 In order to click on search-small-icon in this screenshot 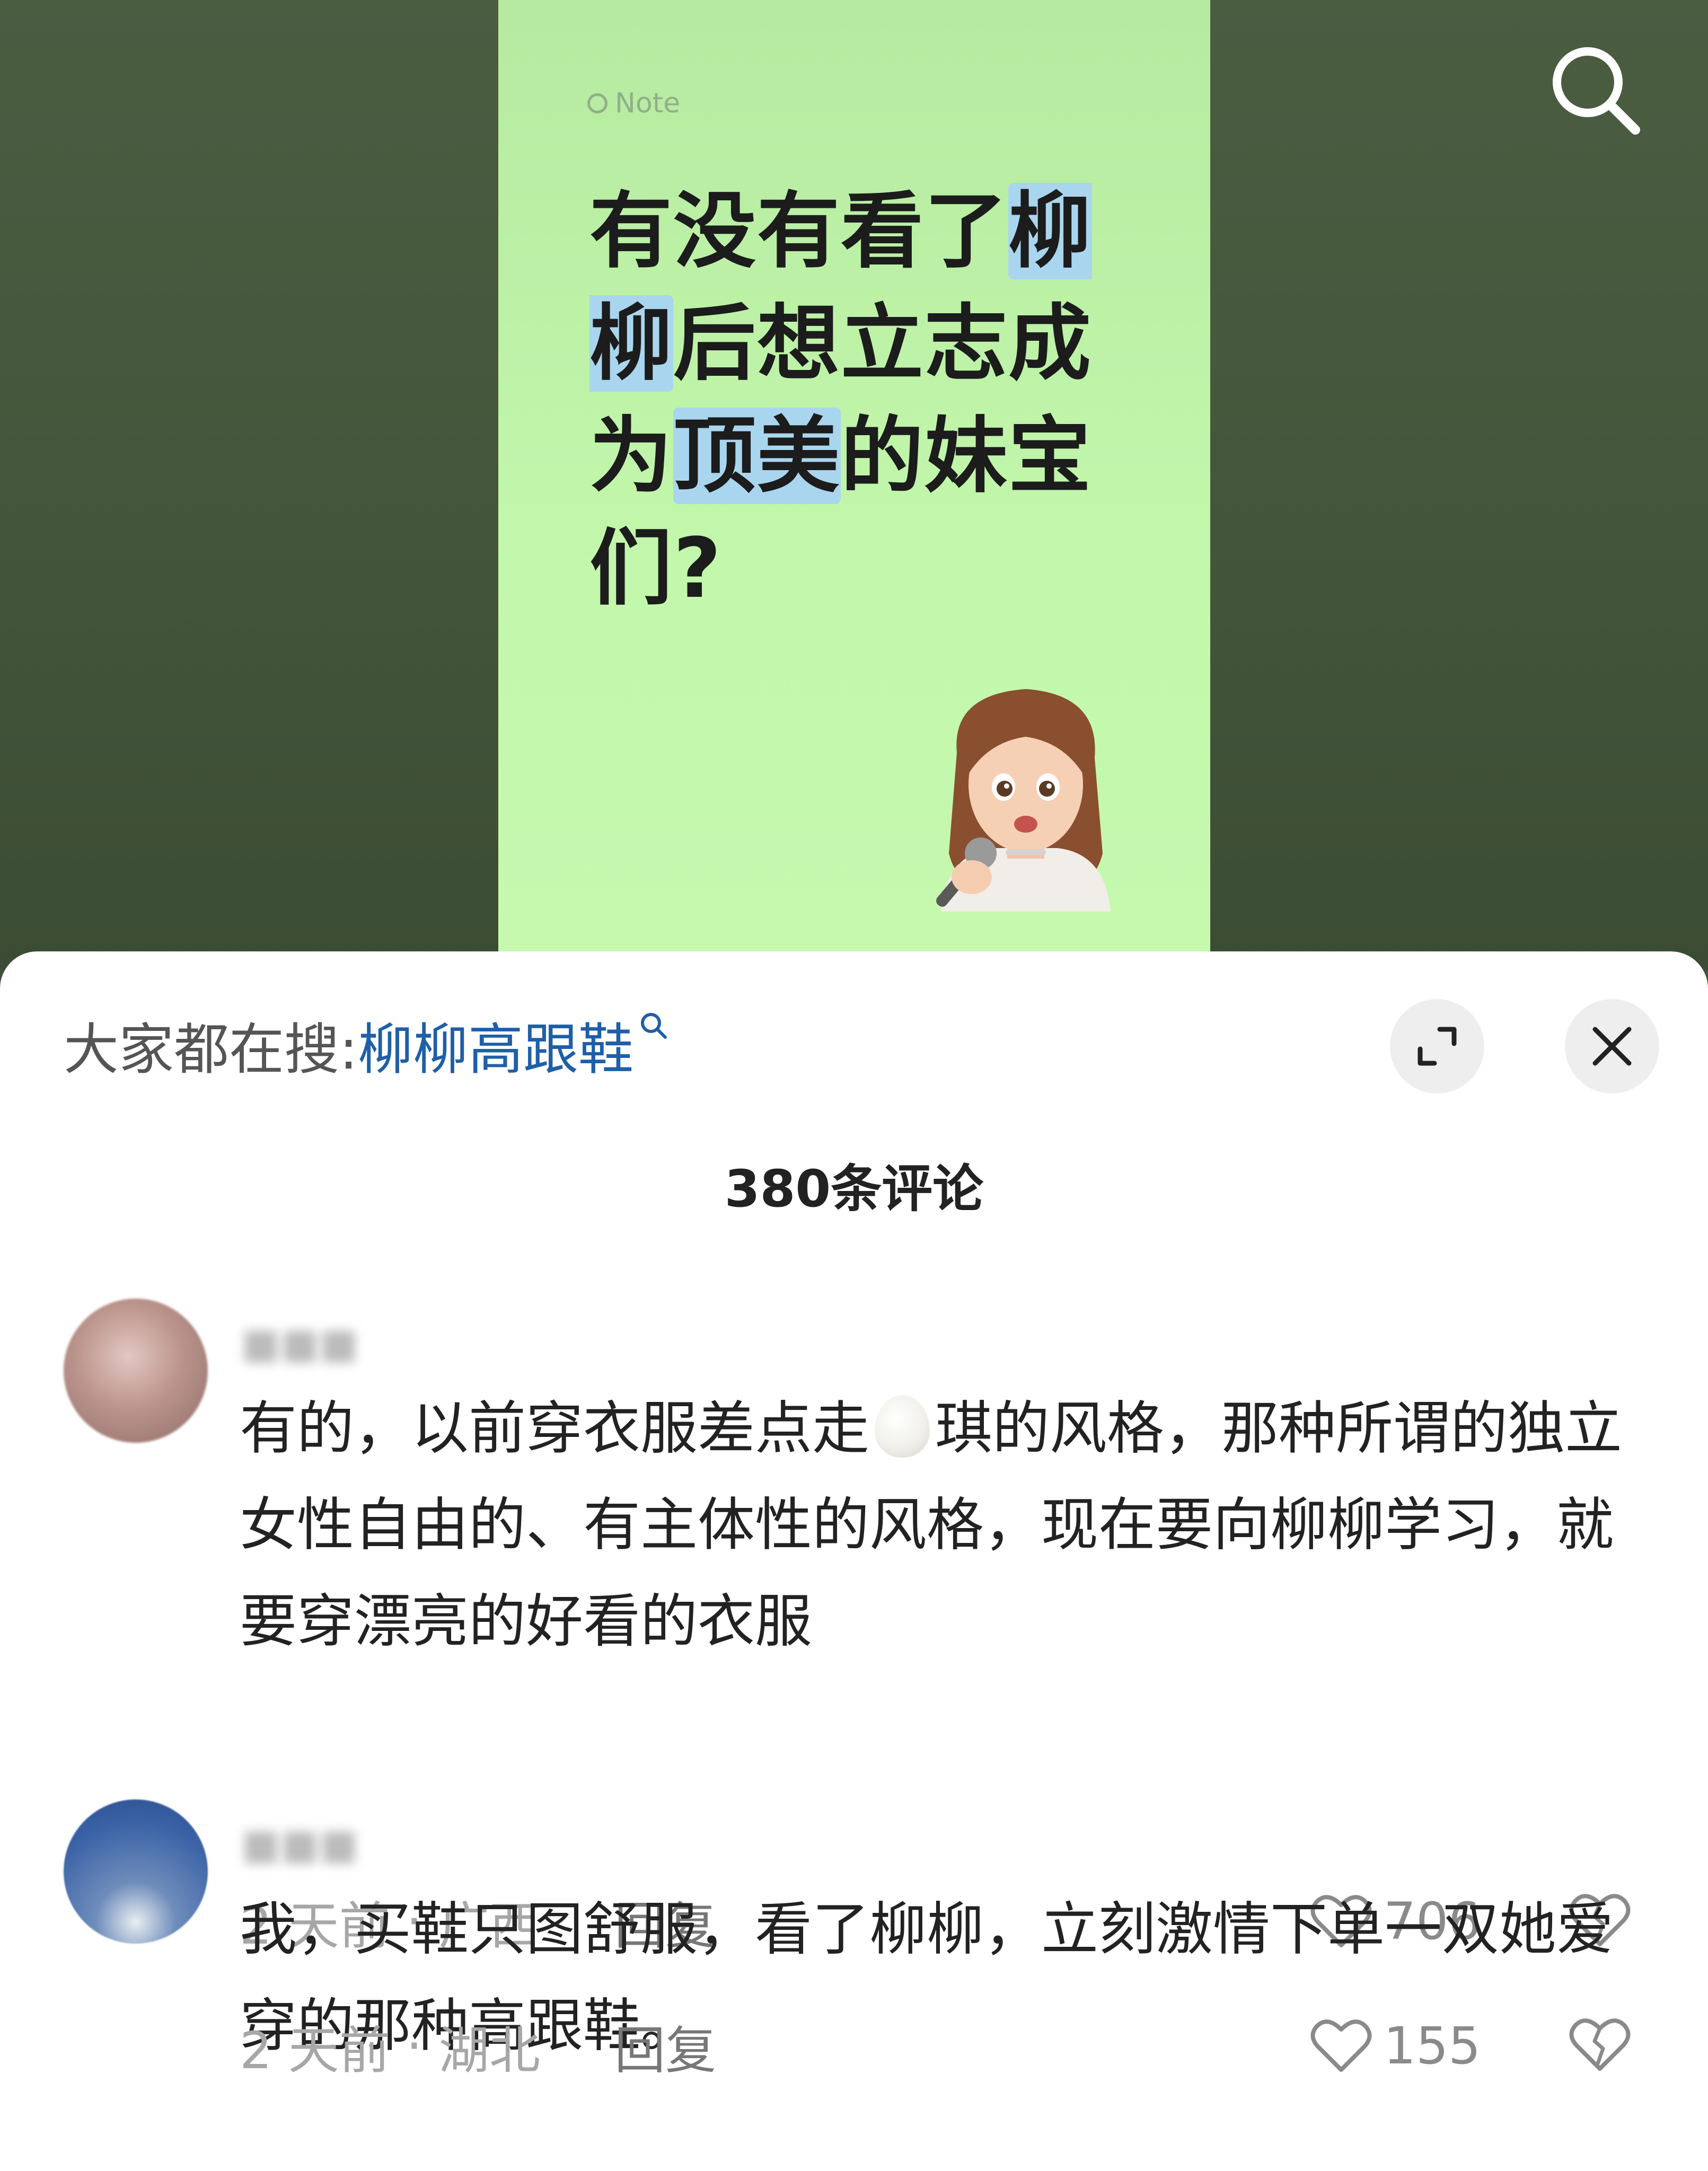, I will do `click(654, 1026)`.